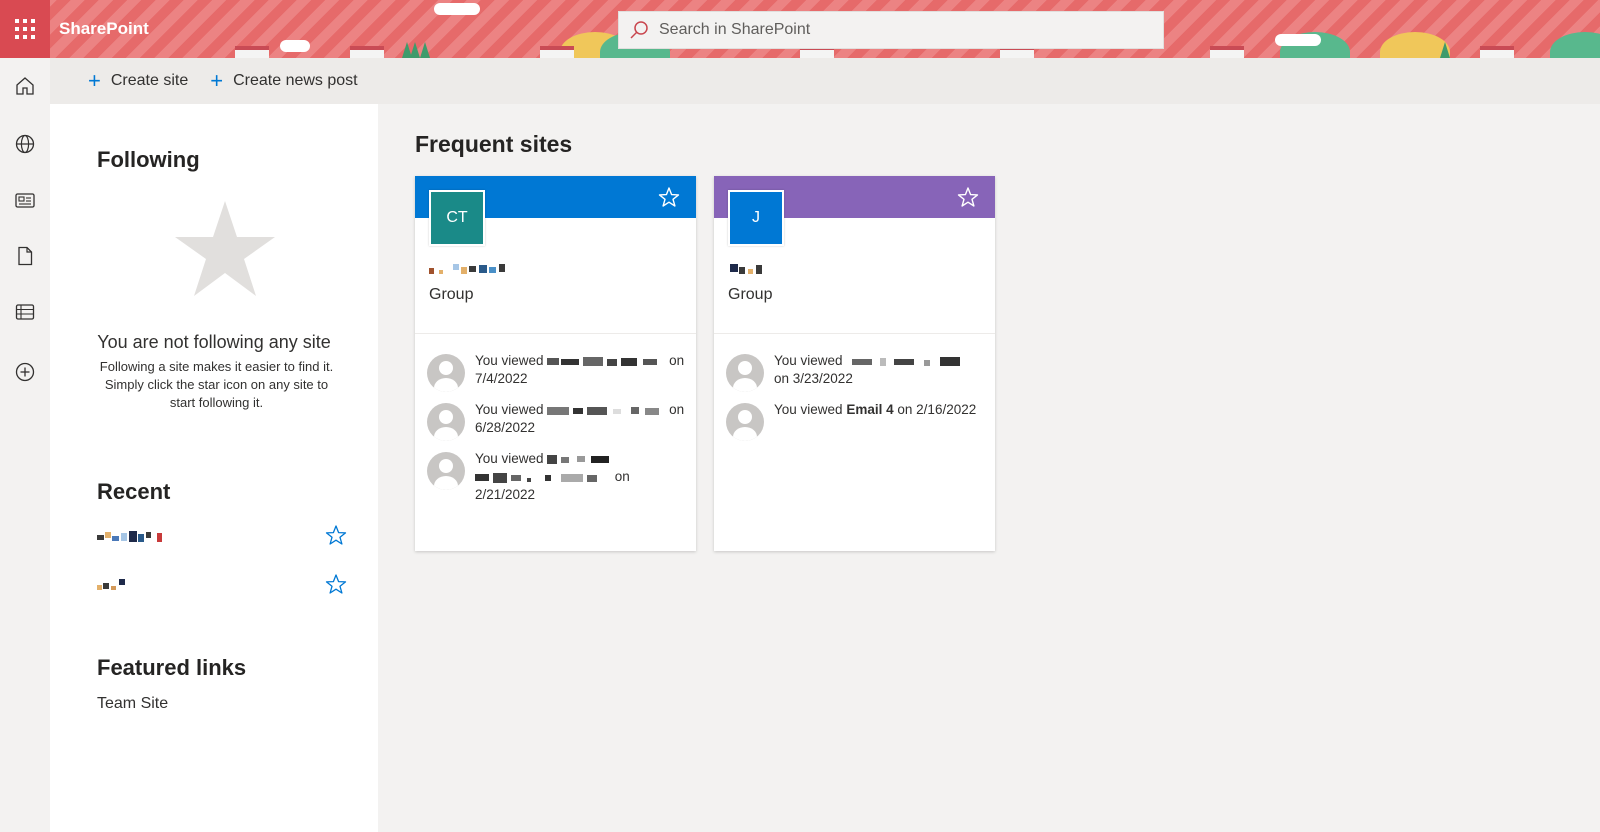 The width and height of the screenshot is (1600, 832). What do you see at coordinates (505, 494) in the screenshot?
I see `activity-date: 2/21/2022` at bounding box center [505, 494].